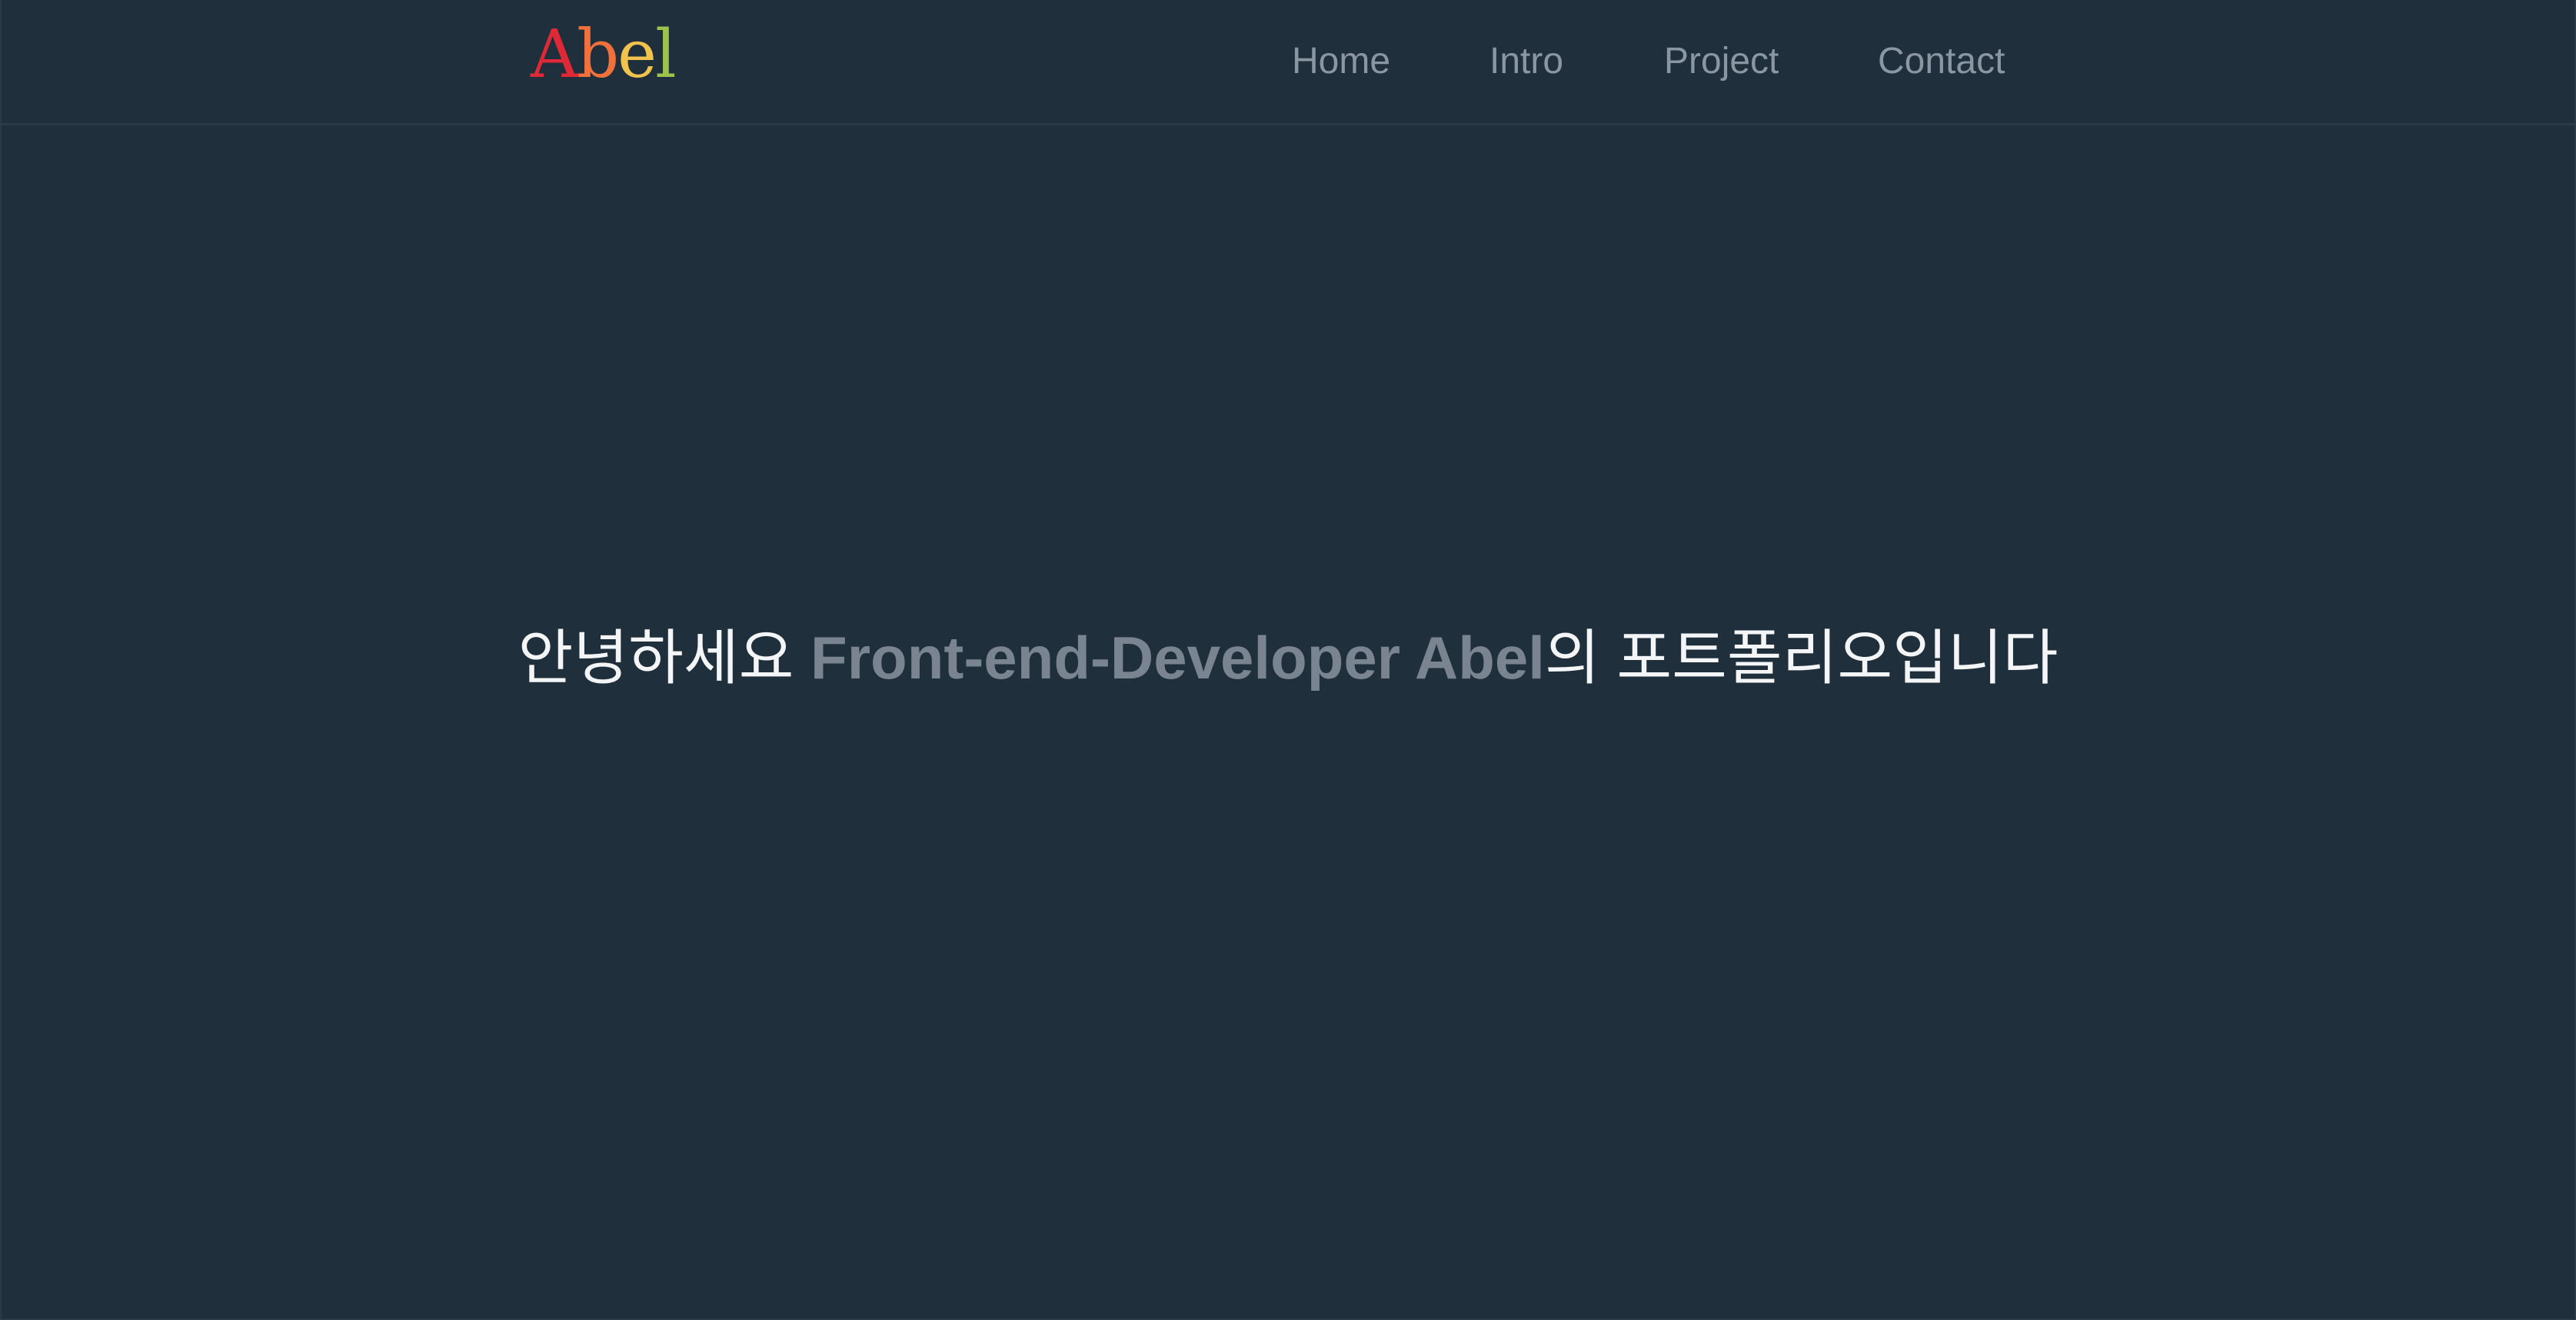 Image resolution: width=2576 pixels, height=1320 pixels. I want to click on nav-home: Home, so click(1341, 62).